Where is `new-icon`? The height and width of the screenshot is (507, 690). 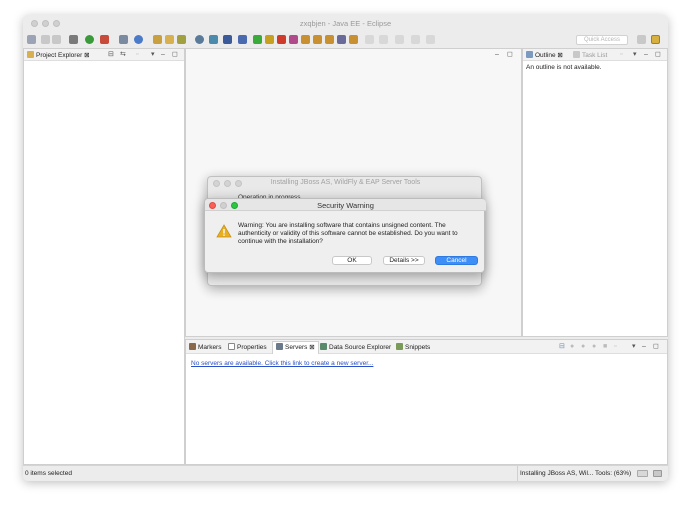
new-icon is located at coordinates (31, 39).